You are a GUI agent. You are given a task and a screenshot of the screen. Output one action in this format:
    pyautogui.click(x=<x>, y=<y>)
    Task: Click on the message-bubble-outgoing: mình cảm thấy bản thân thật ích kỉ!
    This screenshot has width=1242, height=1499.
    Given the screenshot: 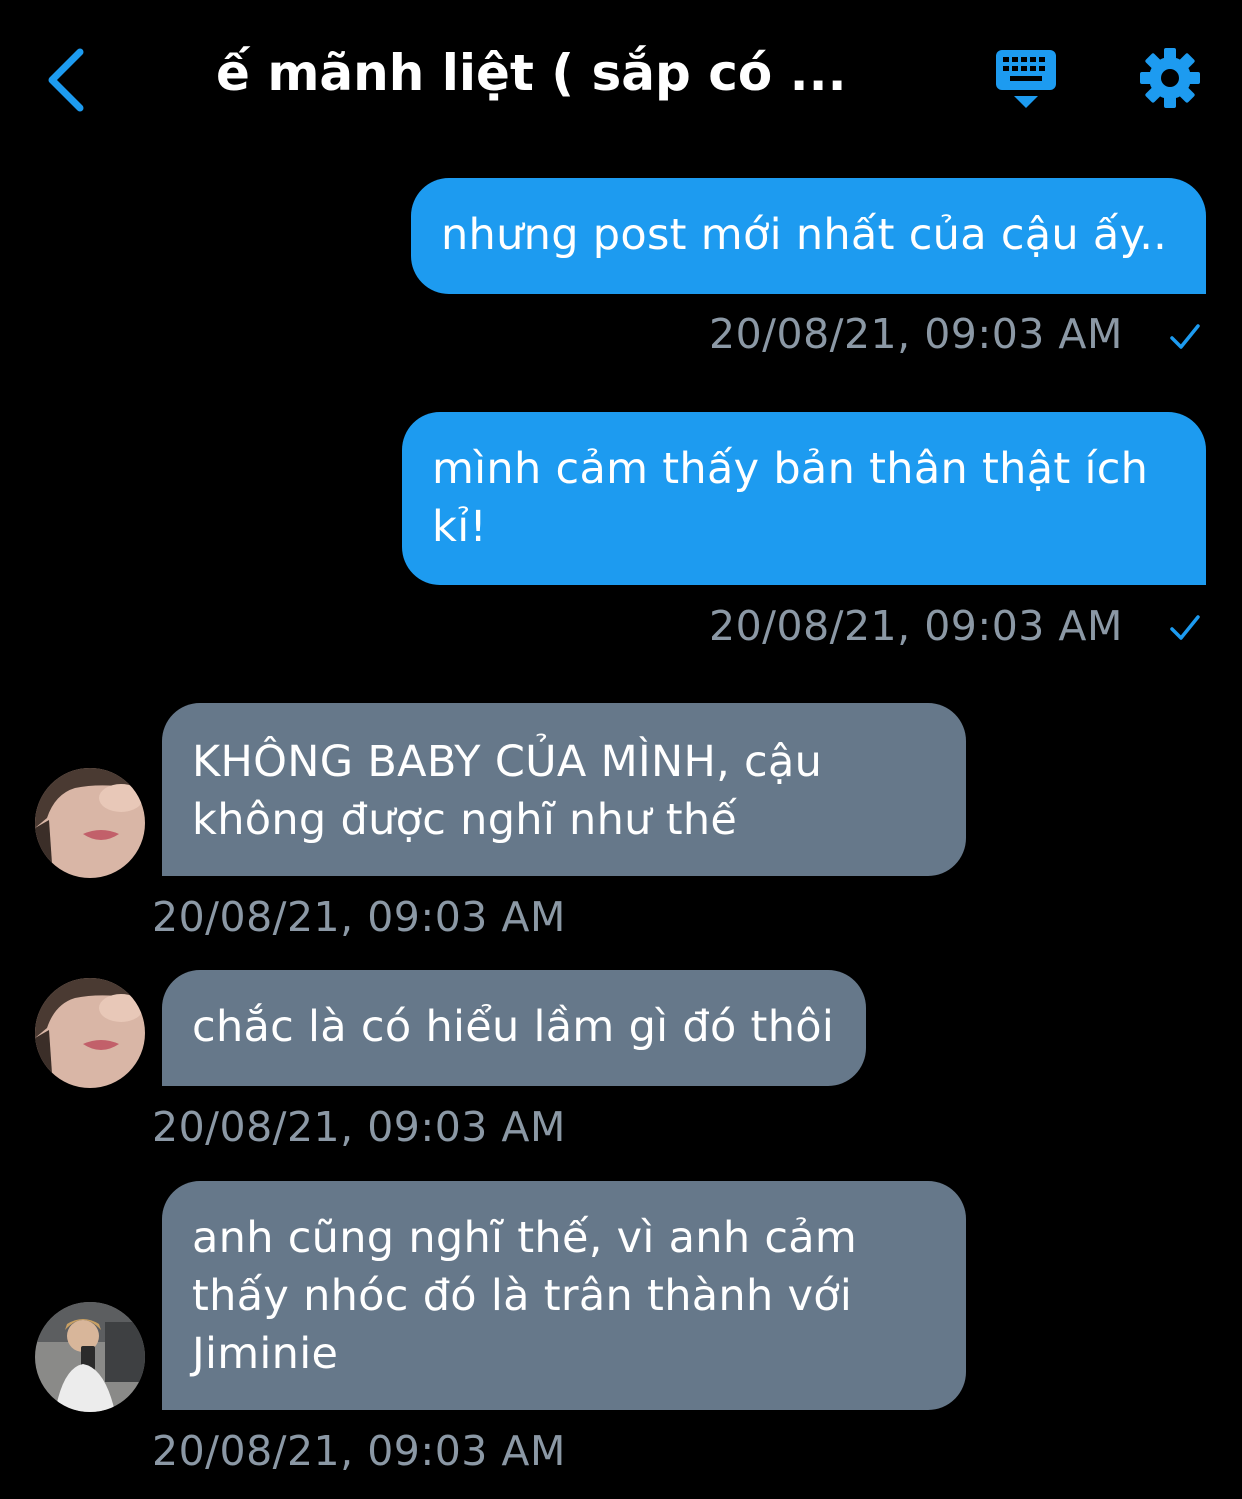 What is the action you would take?
    pyautogui.click(x=804, y=498)
    